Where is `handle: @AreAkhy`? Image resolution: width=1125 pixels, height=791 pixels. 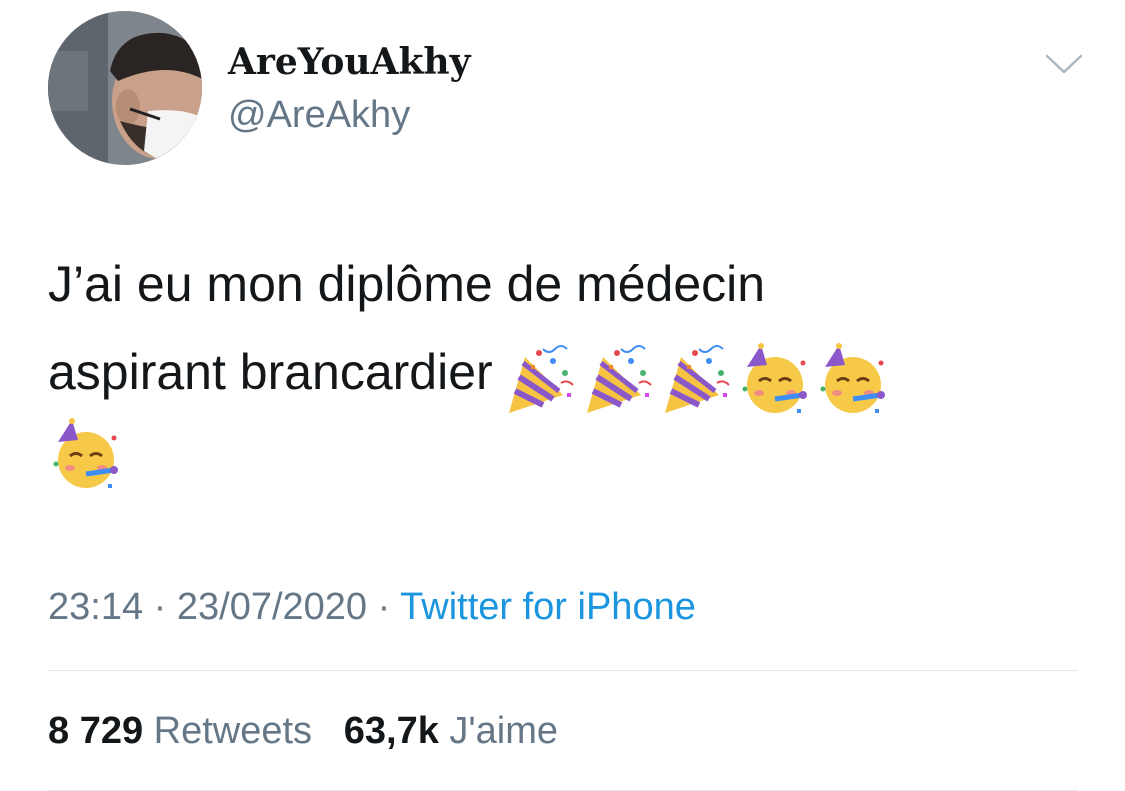
handle: @AreAkhy is located at coordinates (319, 115).